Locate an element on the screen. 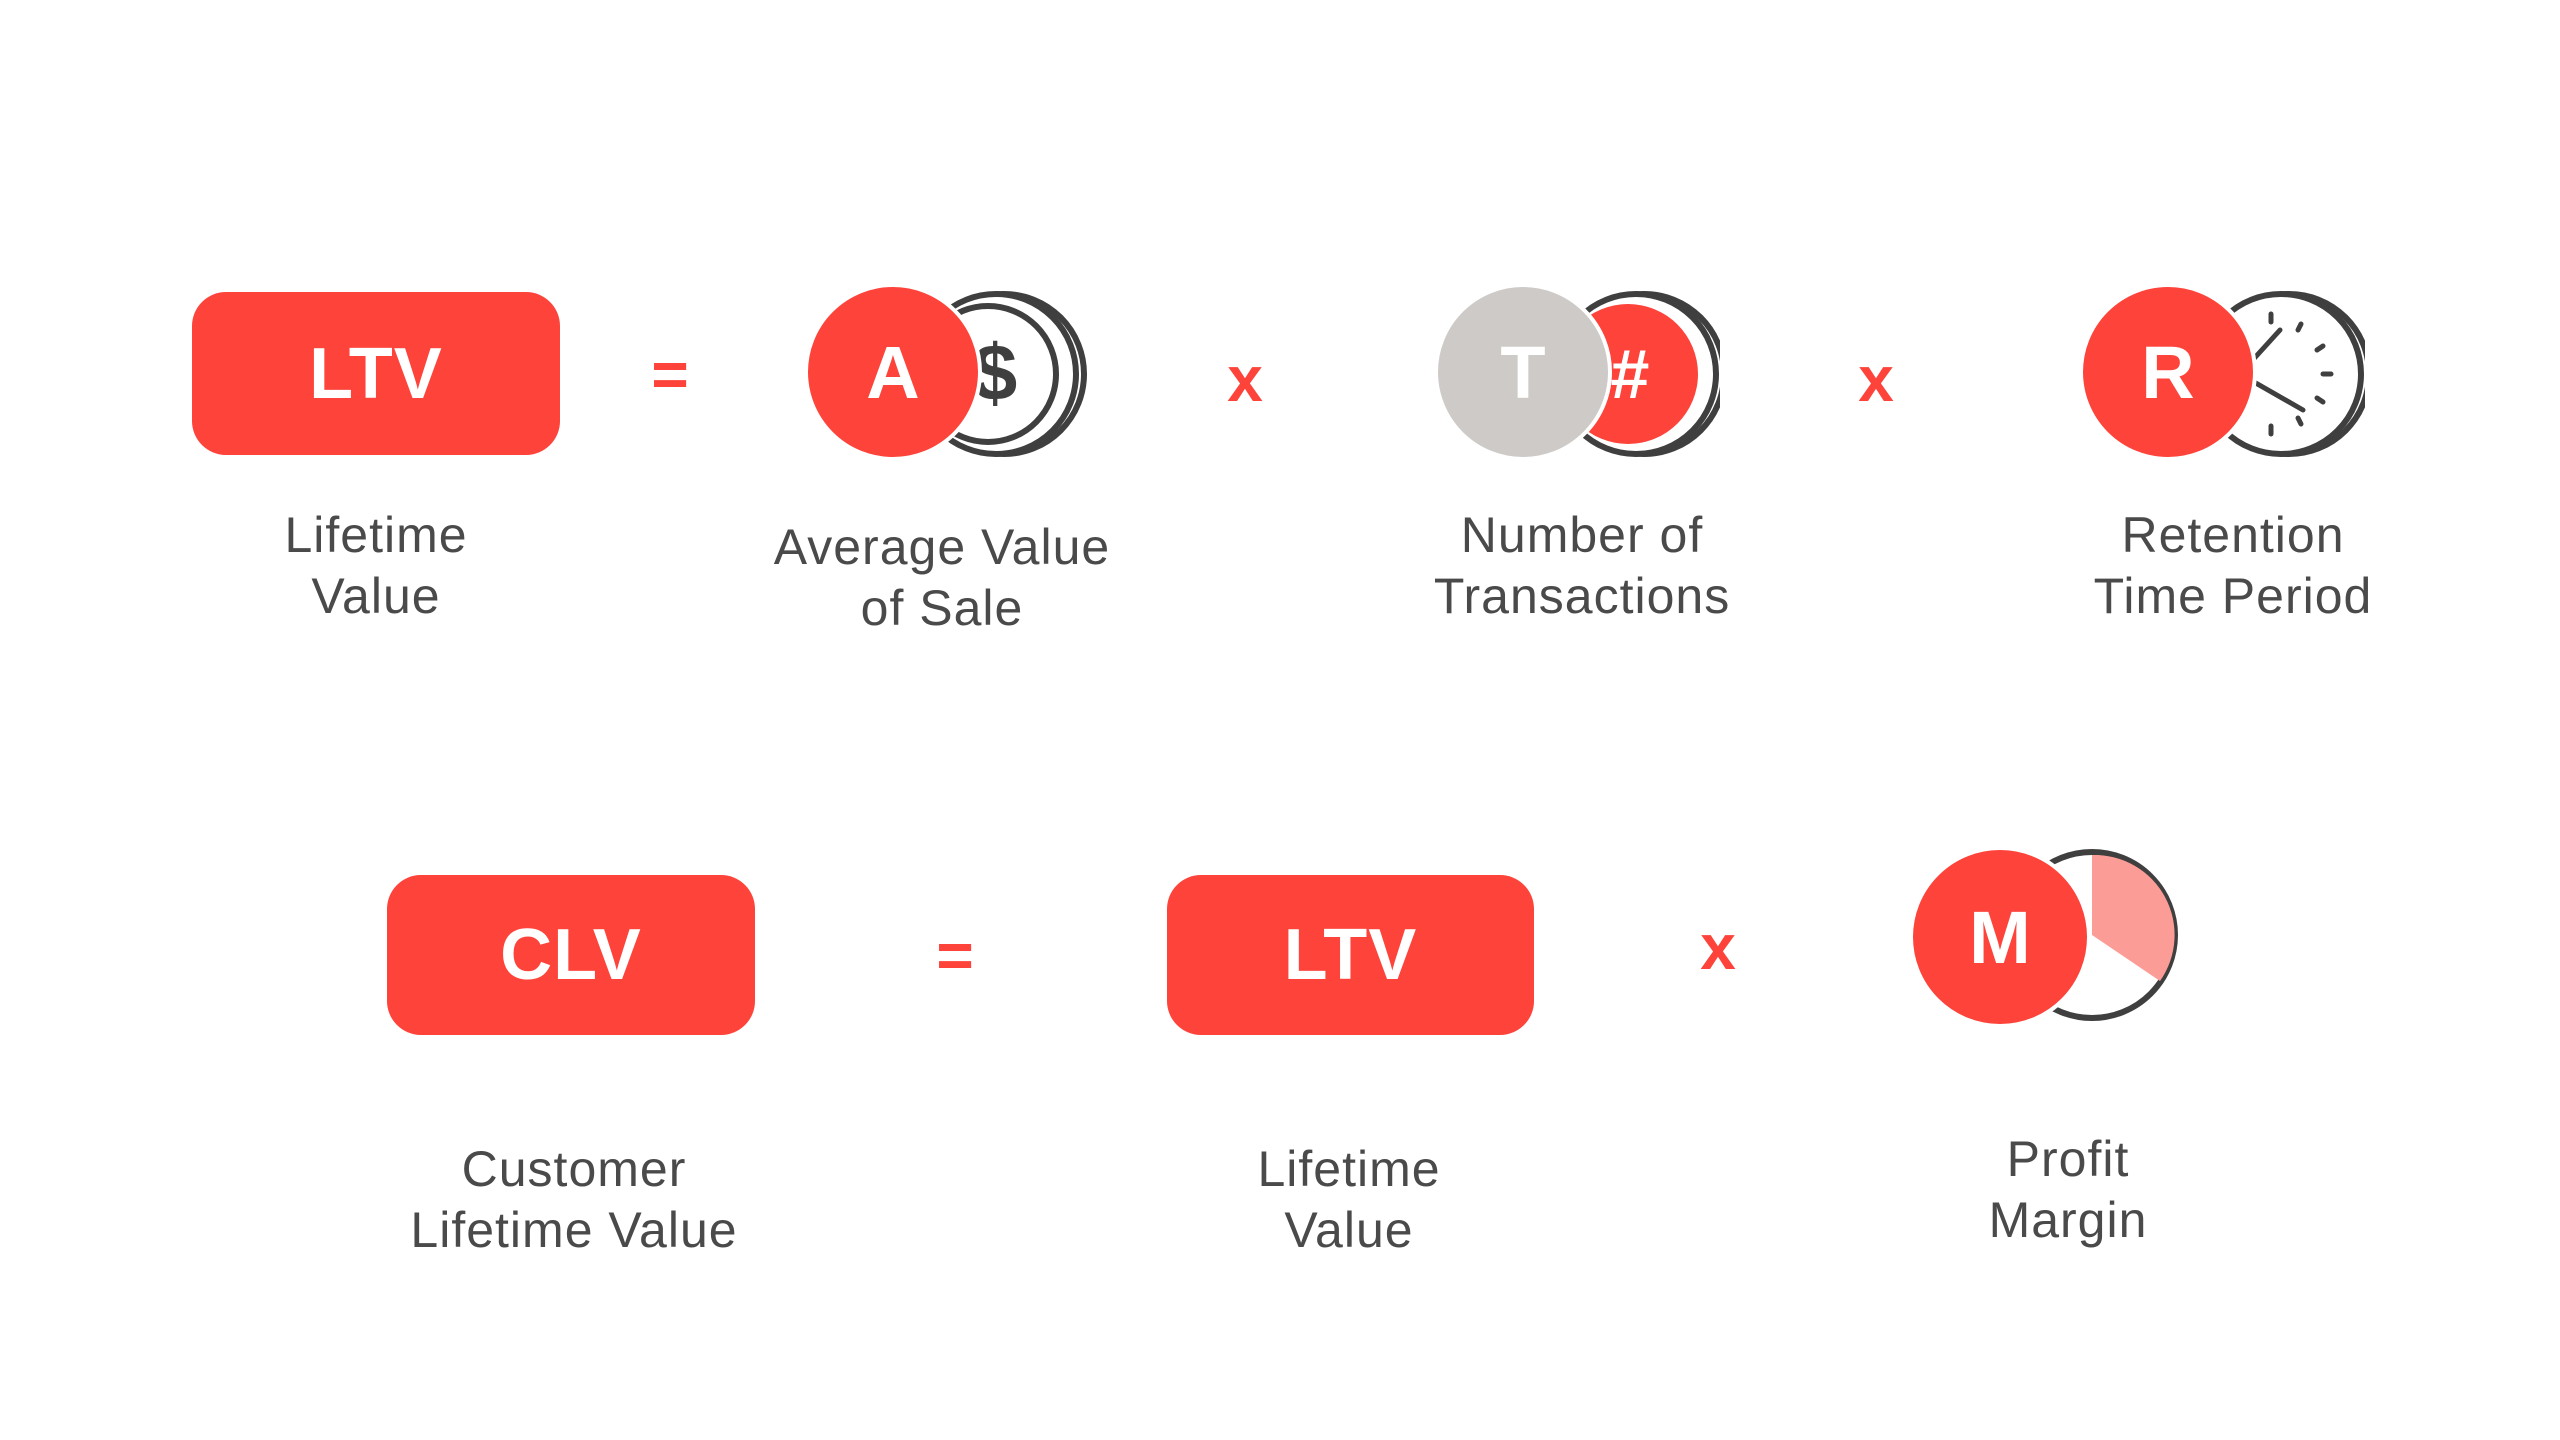  label-line: Transactions is located at coordinates (1582, 596).